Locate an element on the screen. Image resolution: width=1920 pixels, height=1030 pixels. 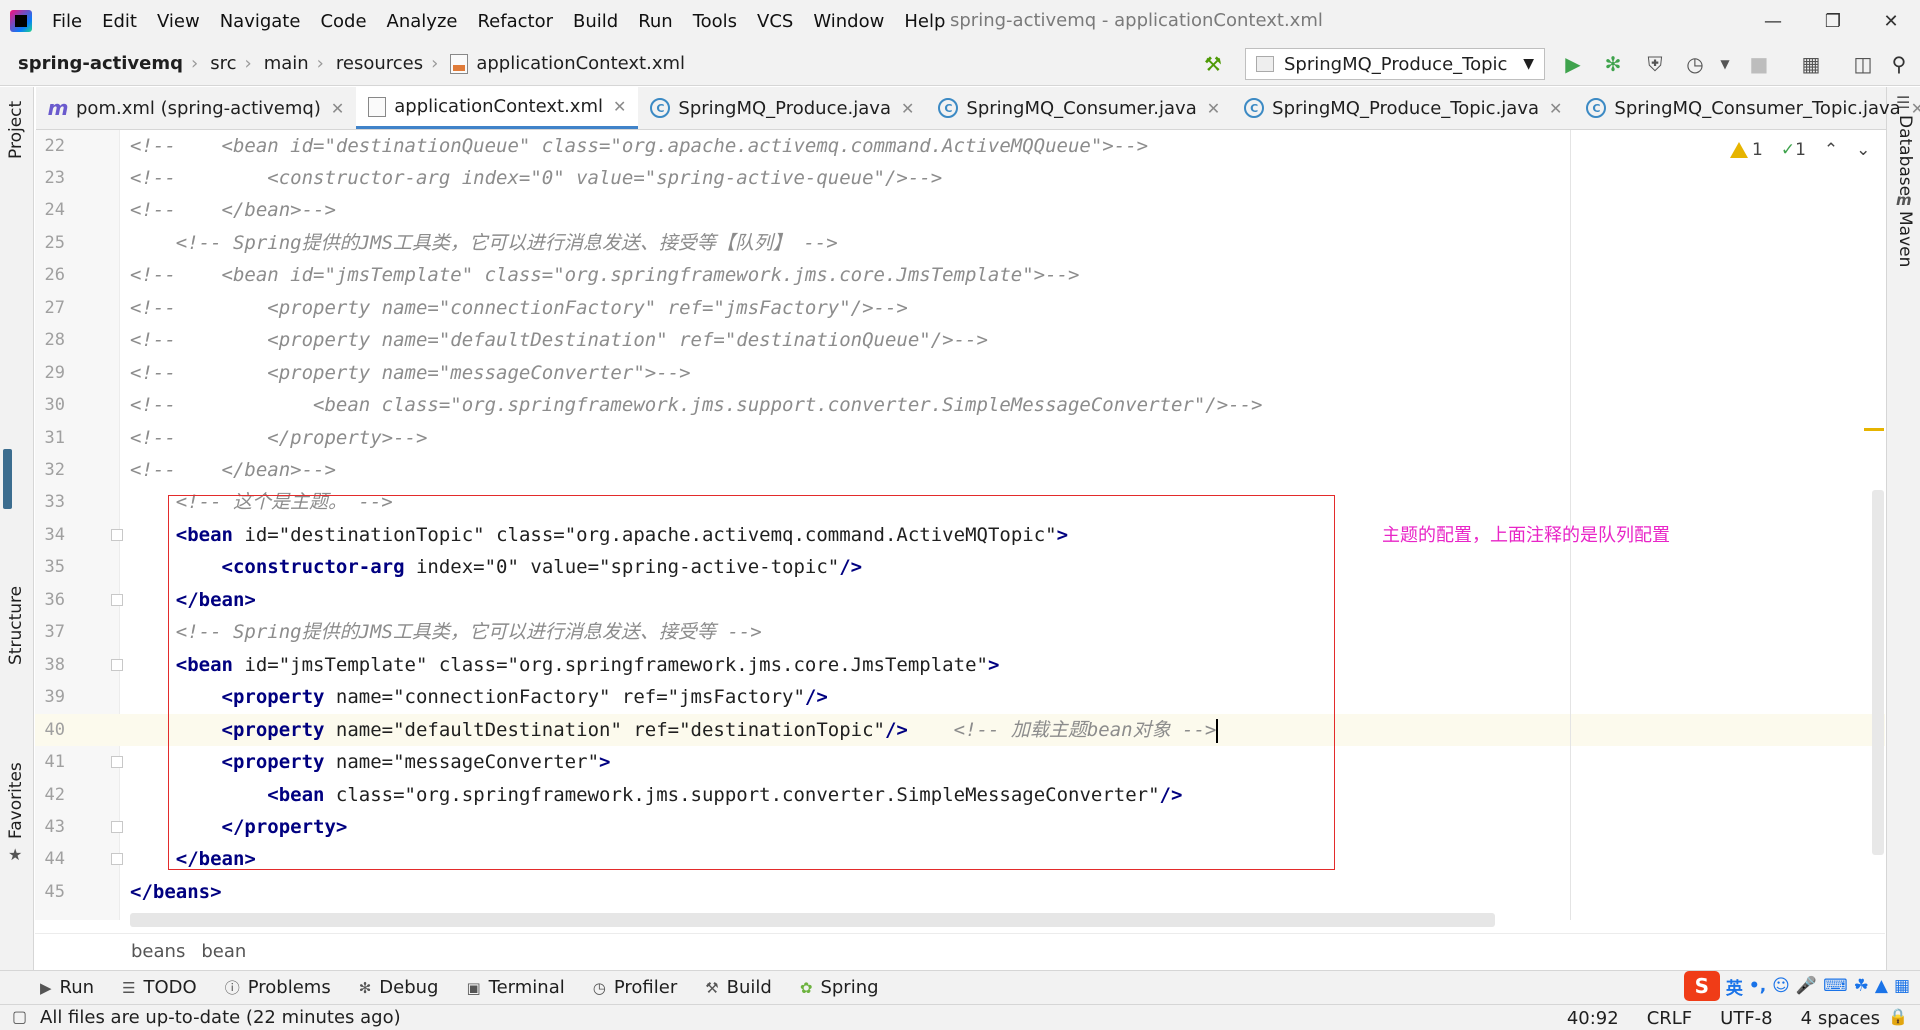
tool-window-terminal: ▣ Terminal is located at coordinates (515, 987).